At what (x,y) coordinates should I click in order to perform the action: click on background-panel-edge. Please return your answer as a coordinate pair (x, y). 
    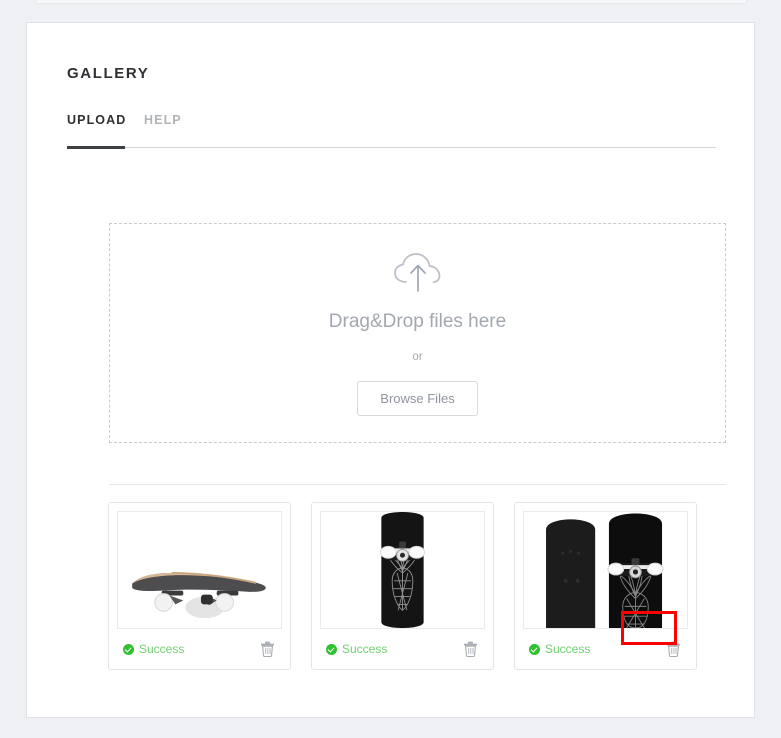
    Looking at the image, I should click on (391, 2).